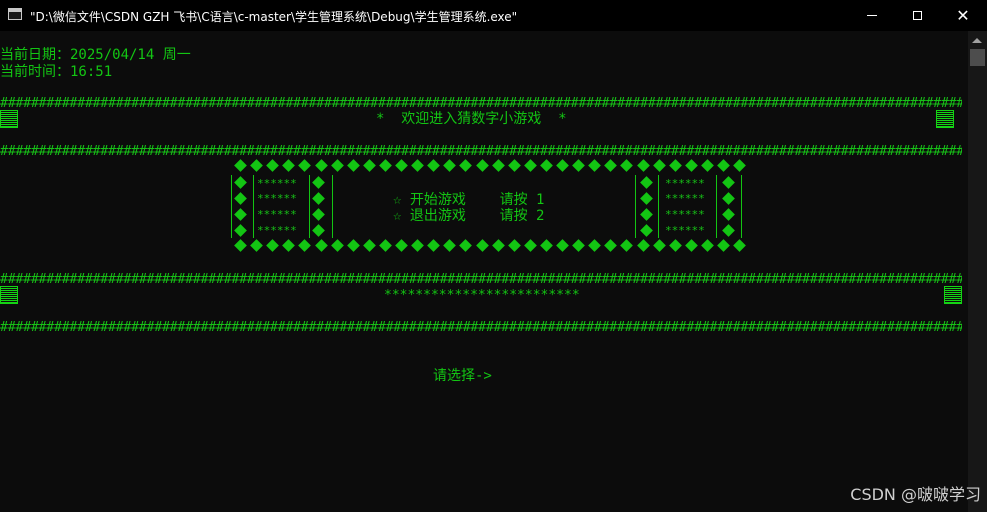 The width and height of the screenshot is (987, 512). I want to click on maximize-icon, so click(917, 15).